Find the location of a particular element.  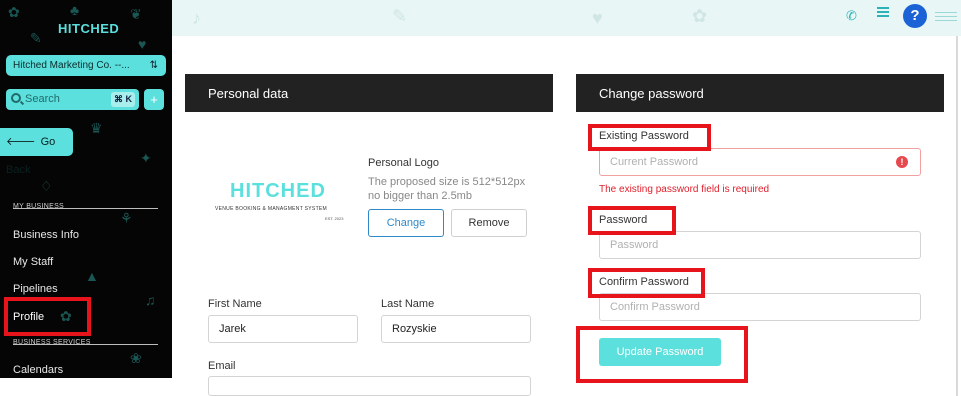

change-logo-button: Change is located at coordinates (406, 223).